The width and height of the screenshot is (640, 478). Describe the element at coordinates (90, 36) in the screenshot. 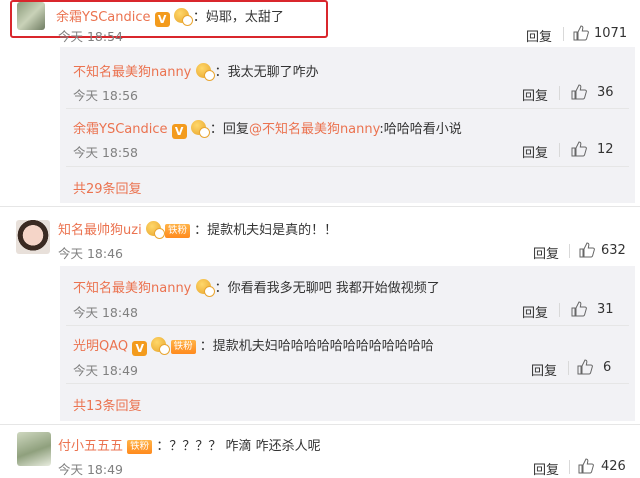

I see `timestamp: 今天 18:54` at that location.